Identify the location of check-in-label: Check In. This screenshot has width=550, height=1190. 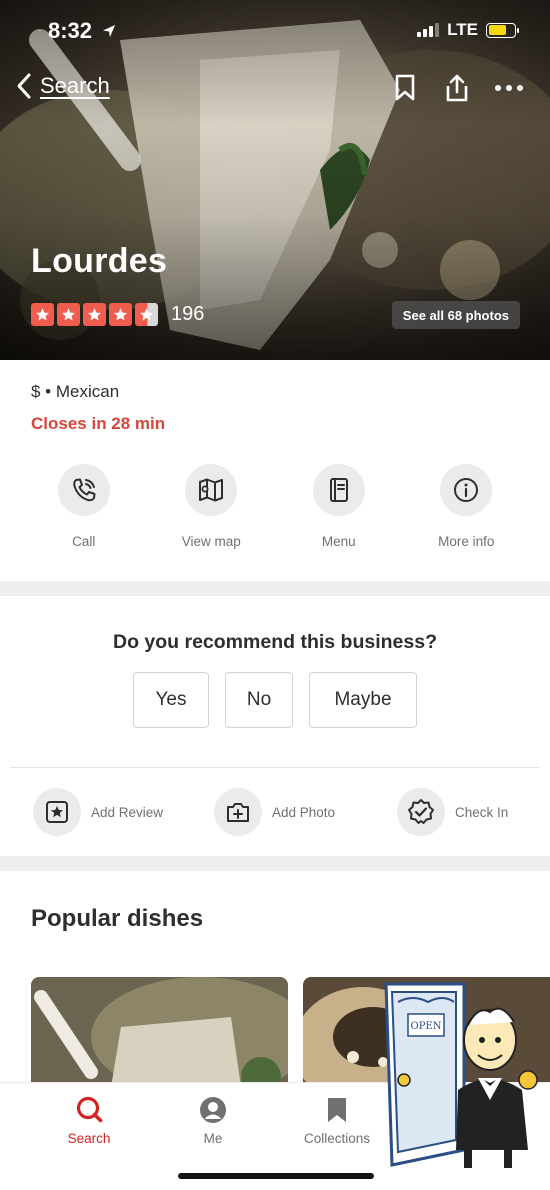
(482, 812).